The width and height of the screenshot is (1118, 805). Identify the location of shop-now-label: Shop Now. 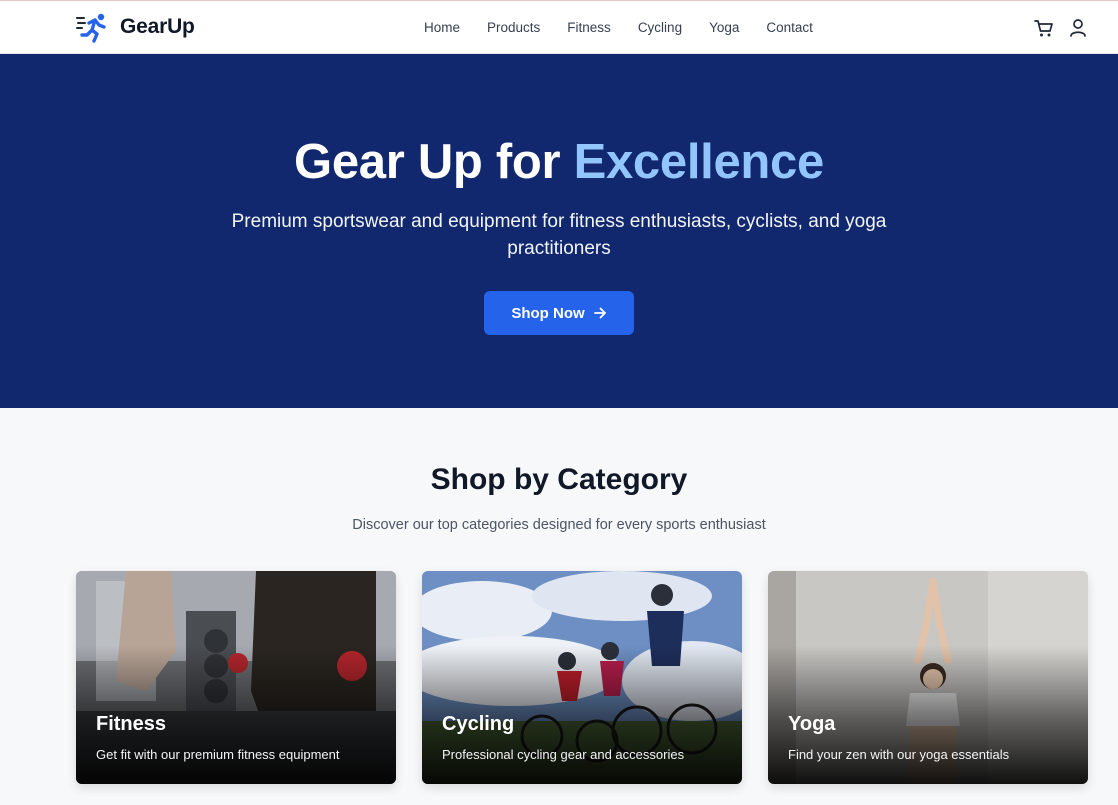
(548, 313).